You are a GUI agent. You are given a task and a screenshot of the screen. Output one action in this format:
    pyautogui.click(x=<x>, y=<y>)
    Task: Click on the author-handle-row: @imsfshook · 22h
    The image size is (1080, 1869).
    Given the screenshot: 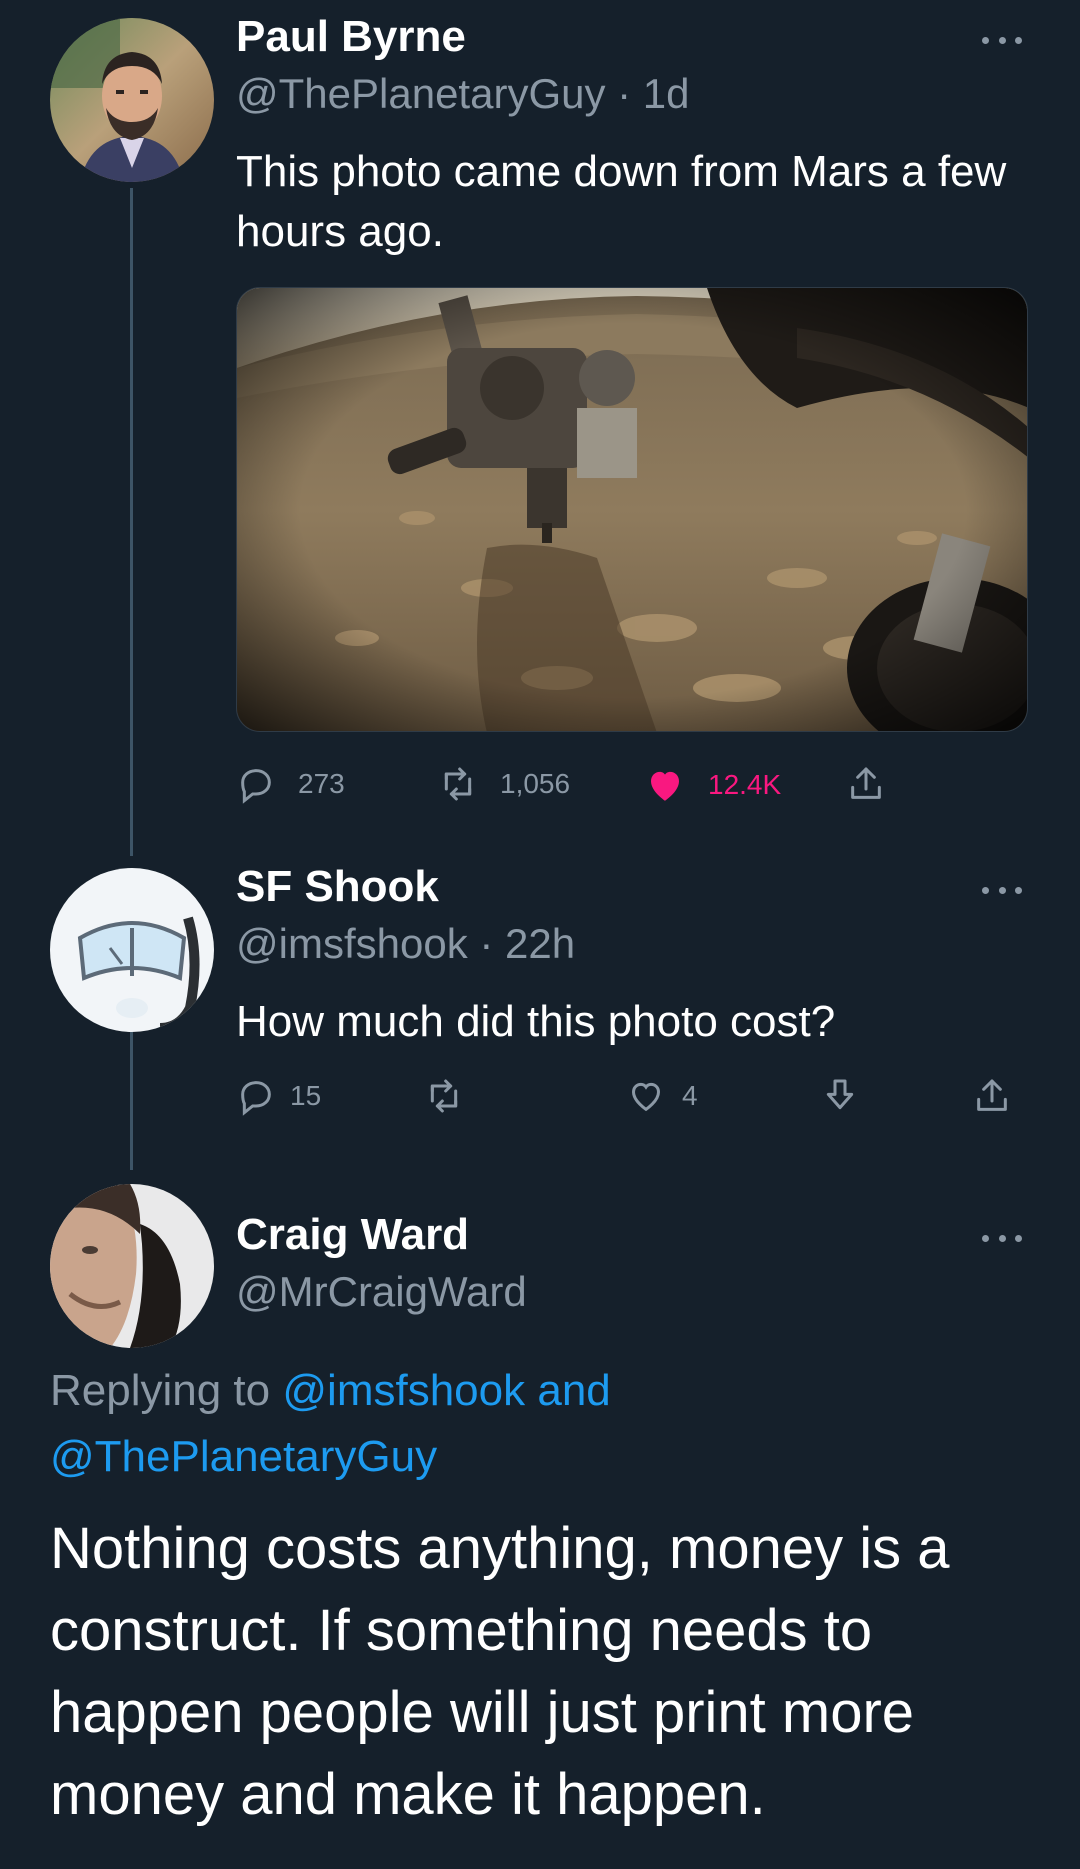 What is the action you would take?
    pyautogui.click(x=405, y=944)
    